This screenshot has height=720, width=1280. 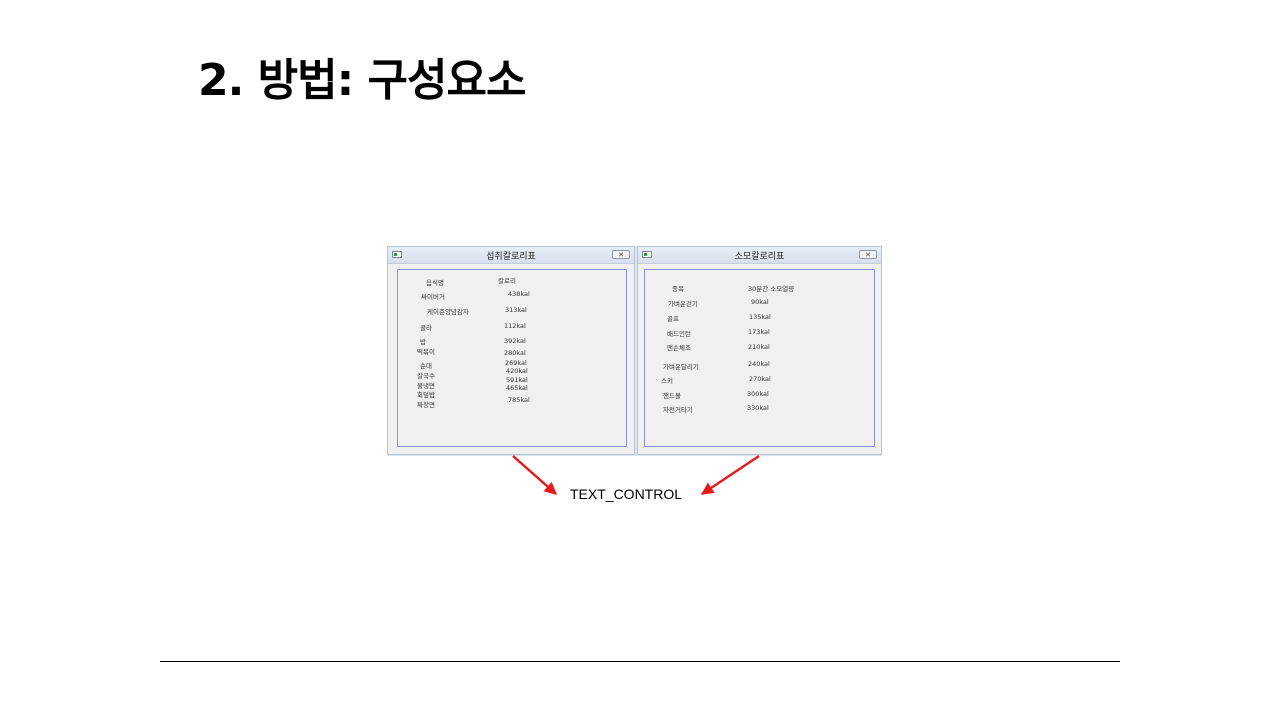 I want to click on arrow-left, so click(x=534, y=475).